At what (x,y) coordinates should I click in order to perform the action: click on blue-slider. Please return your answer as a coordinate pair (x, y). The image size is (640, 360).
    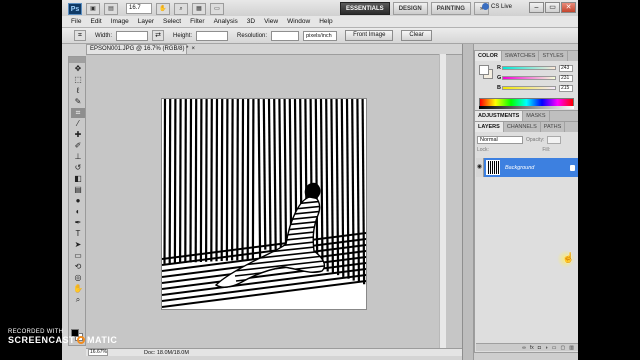
    Looking at the image, I should click on (529, 88).